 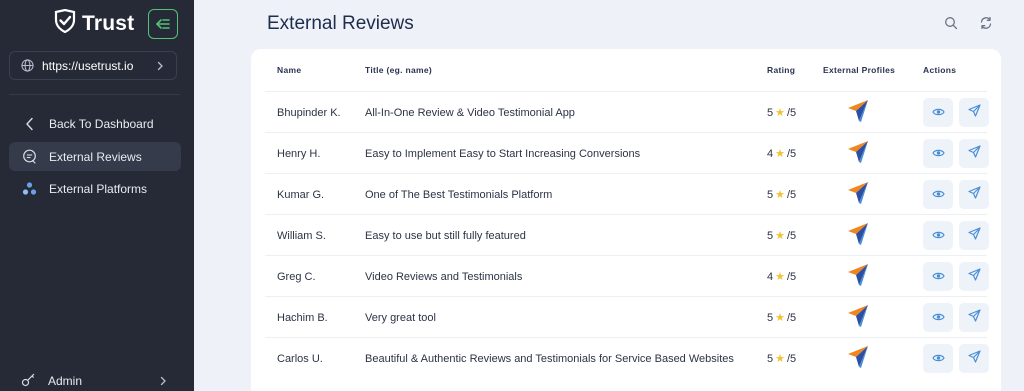 I want to click on review-title: Video Reviews and Testimonials, so click(x=444, y=276).